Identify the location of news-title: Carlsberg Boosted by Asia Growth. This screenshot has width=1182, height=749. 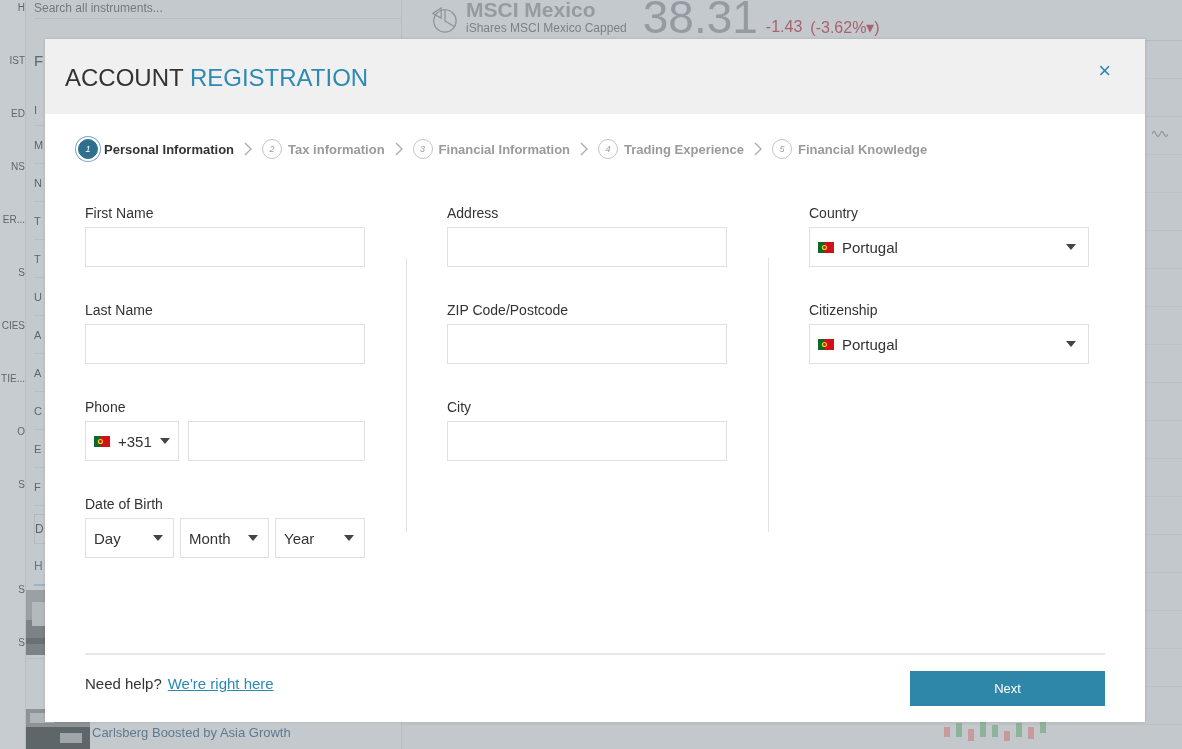
(191, 732).